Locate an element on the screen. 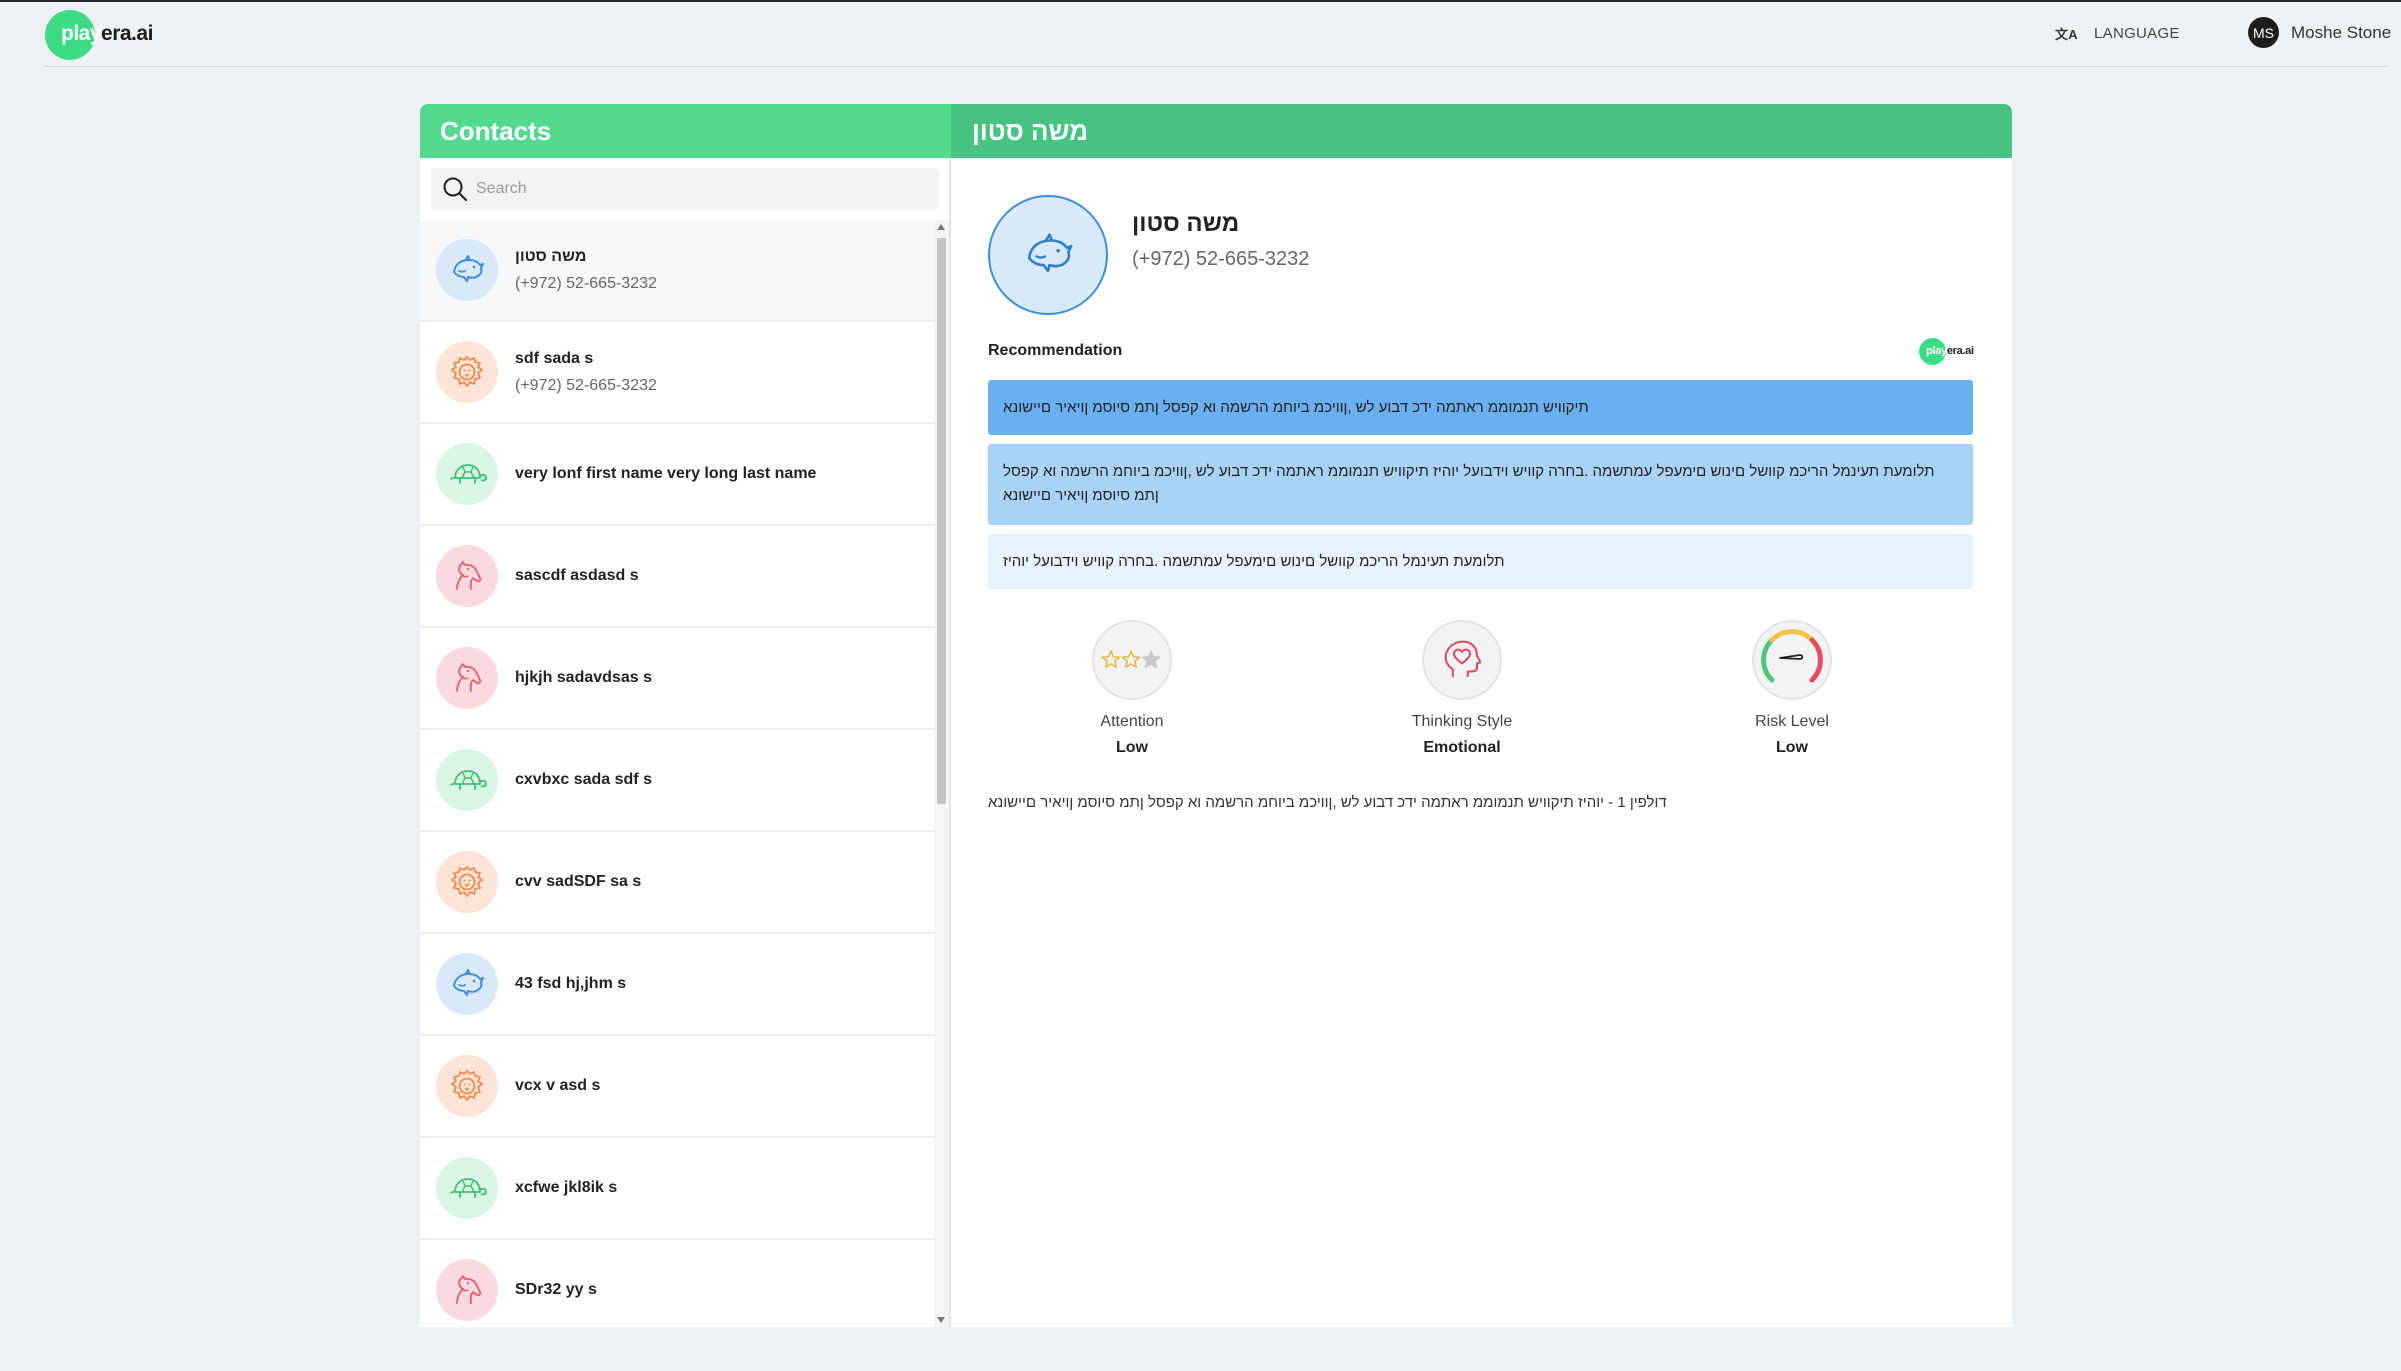  app-logo: playera.ai is located at coordinates (99, 35).